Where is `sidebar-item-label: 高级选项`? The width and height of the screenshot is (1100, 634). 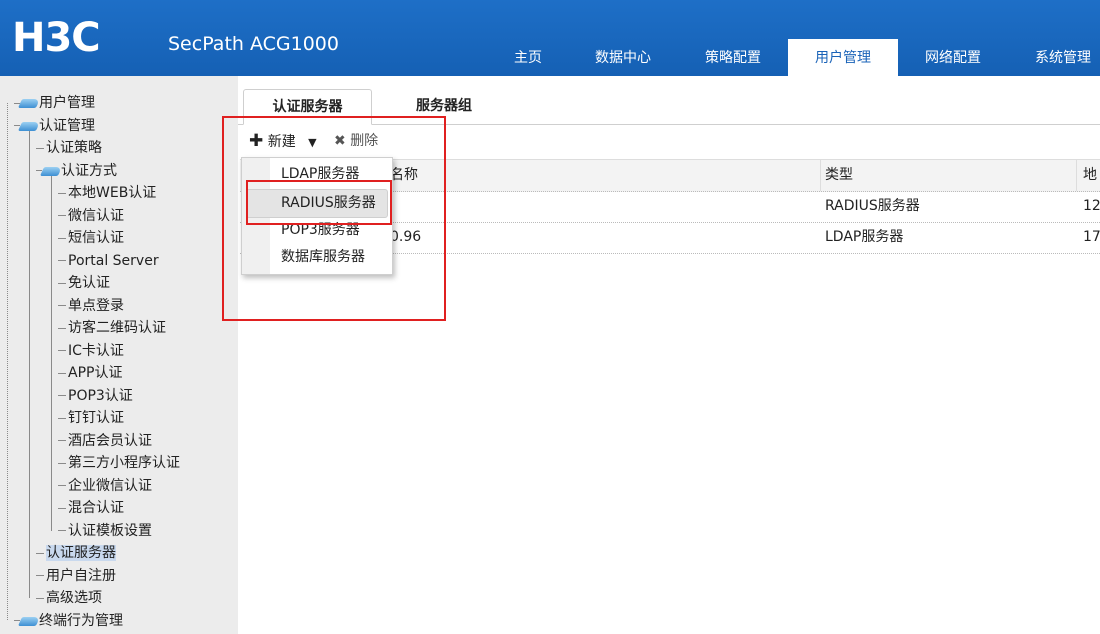 sidebar-item-label: 高级选项 is located at coordinates (74, 598).